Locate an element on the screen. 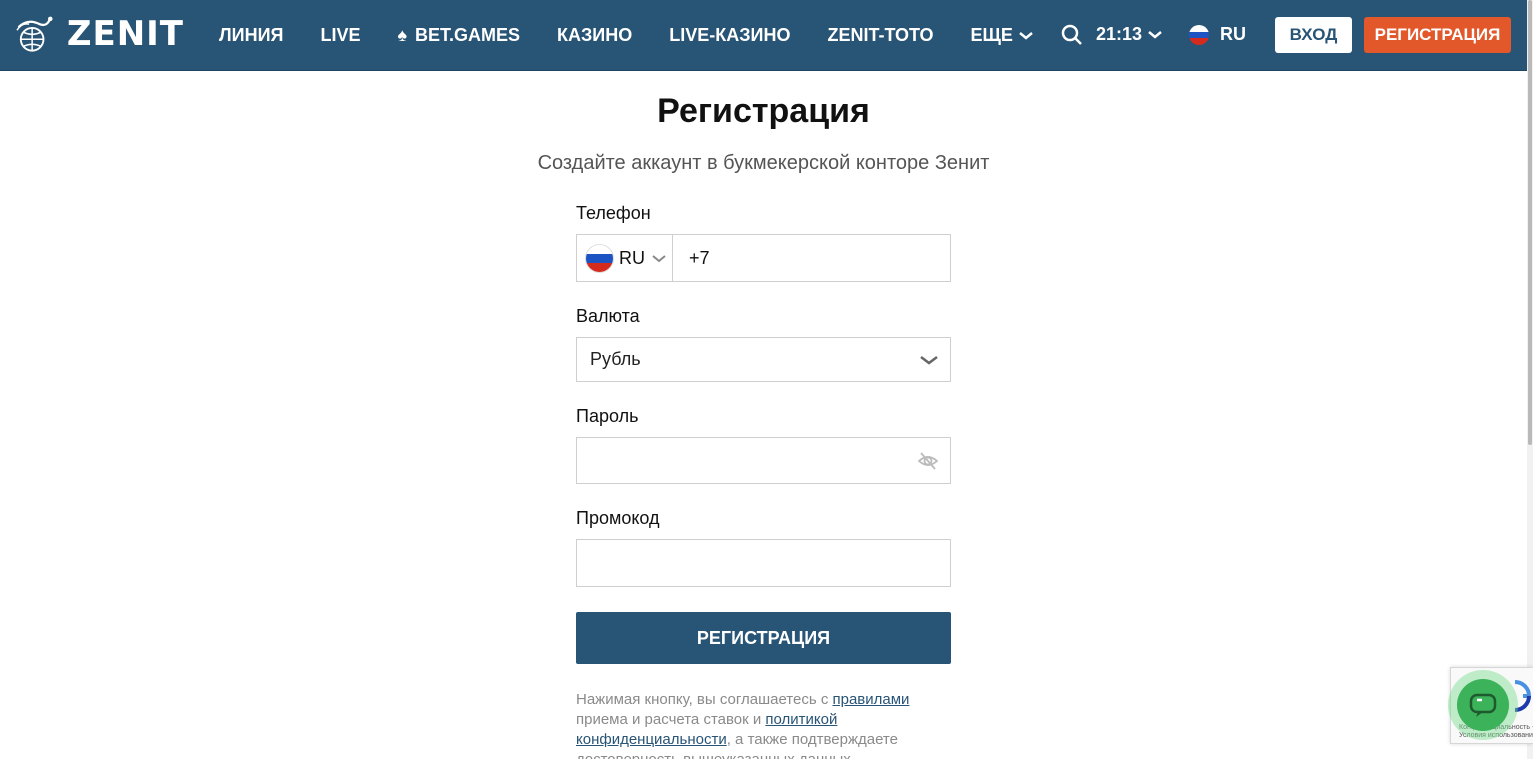 The width and height of the screenshot is (1533, 759). language-selector: RU is located at coordinates (1217, 34).